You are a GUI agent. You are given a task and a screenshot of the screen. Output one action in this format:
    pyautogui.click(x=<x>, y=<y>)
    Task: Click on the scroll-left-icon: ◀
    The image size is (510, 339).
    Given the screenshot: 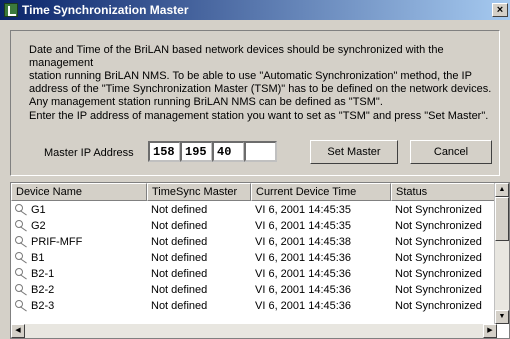 What is the action you would take?
    pyautogui.click(x=18, y=331)
    